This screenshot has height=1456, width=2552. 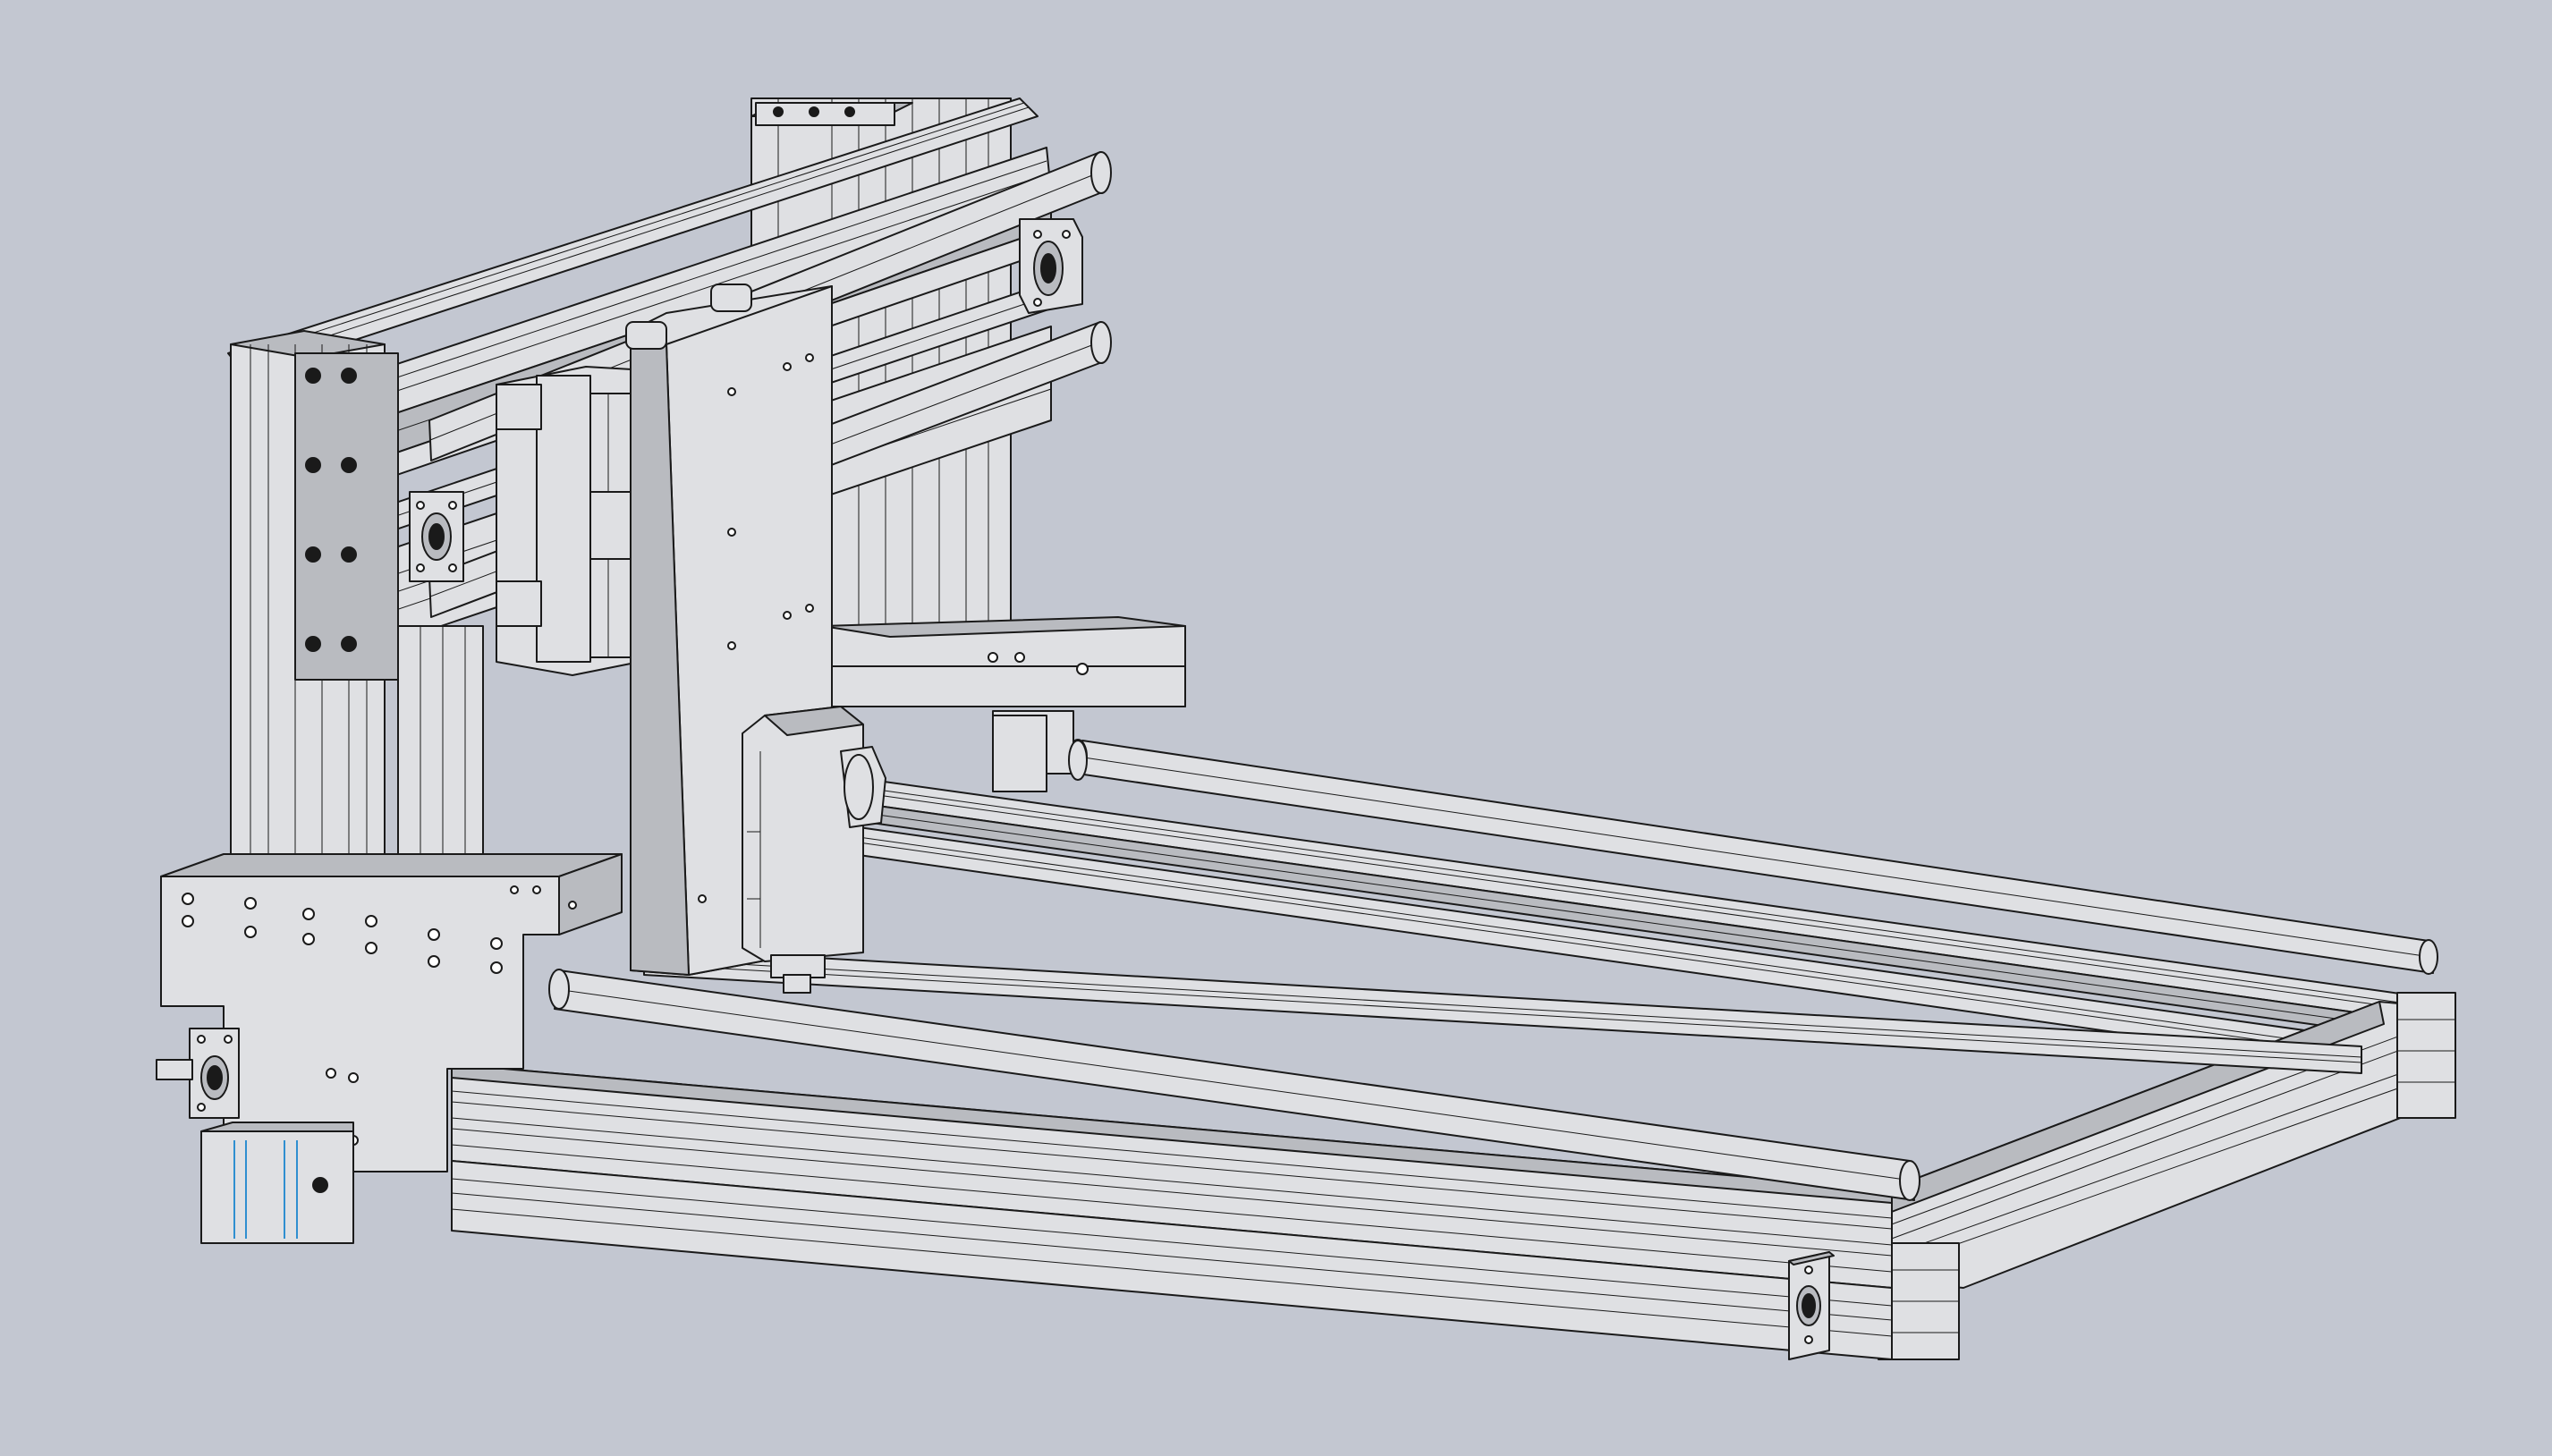 I want to click on stepper-motor, so click(x=277, y=1183).